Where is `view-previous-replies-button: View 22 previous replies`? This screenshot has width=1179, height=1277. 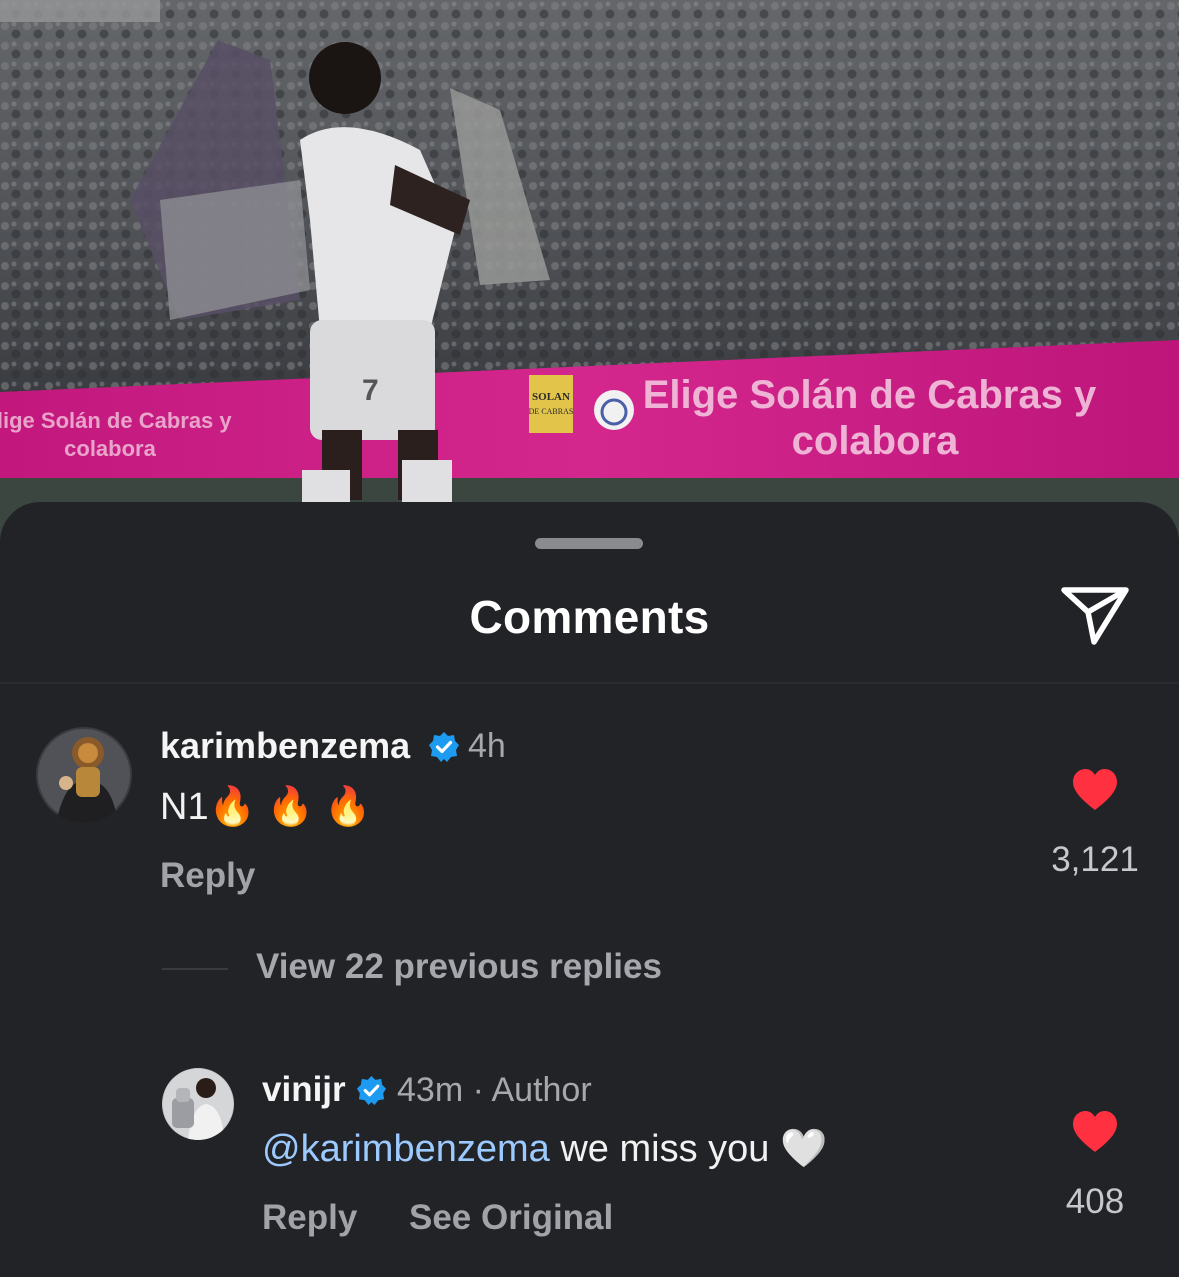
view-previous-replies-button: View 22 previous replies is located at coordinates (459, 967).